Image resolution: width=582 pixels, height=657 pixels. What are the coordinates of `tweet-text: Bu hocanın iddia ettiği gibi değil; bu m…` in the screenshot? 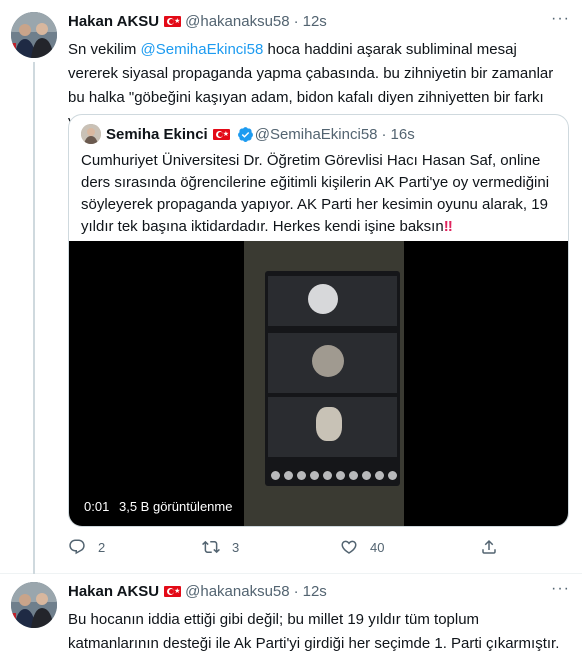 It's located at (314, 631).